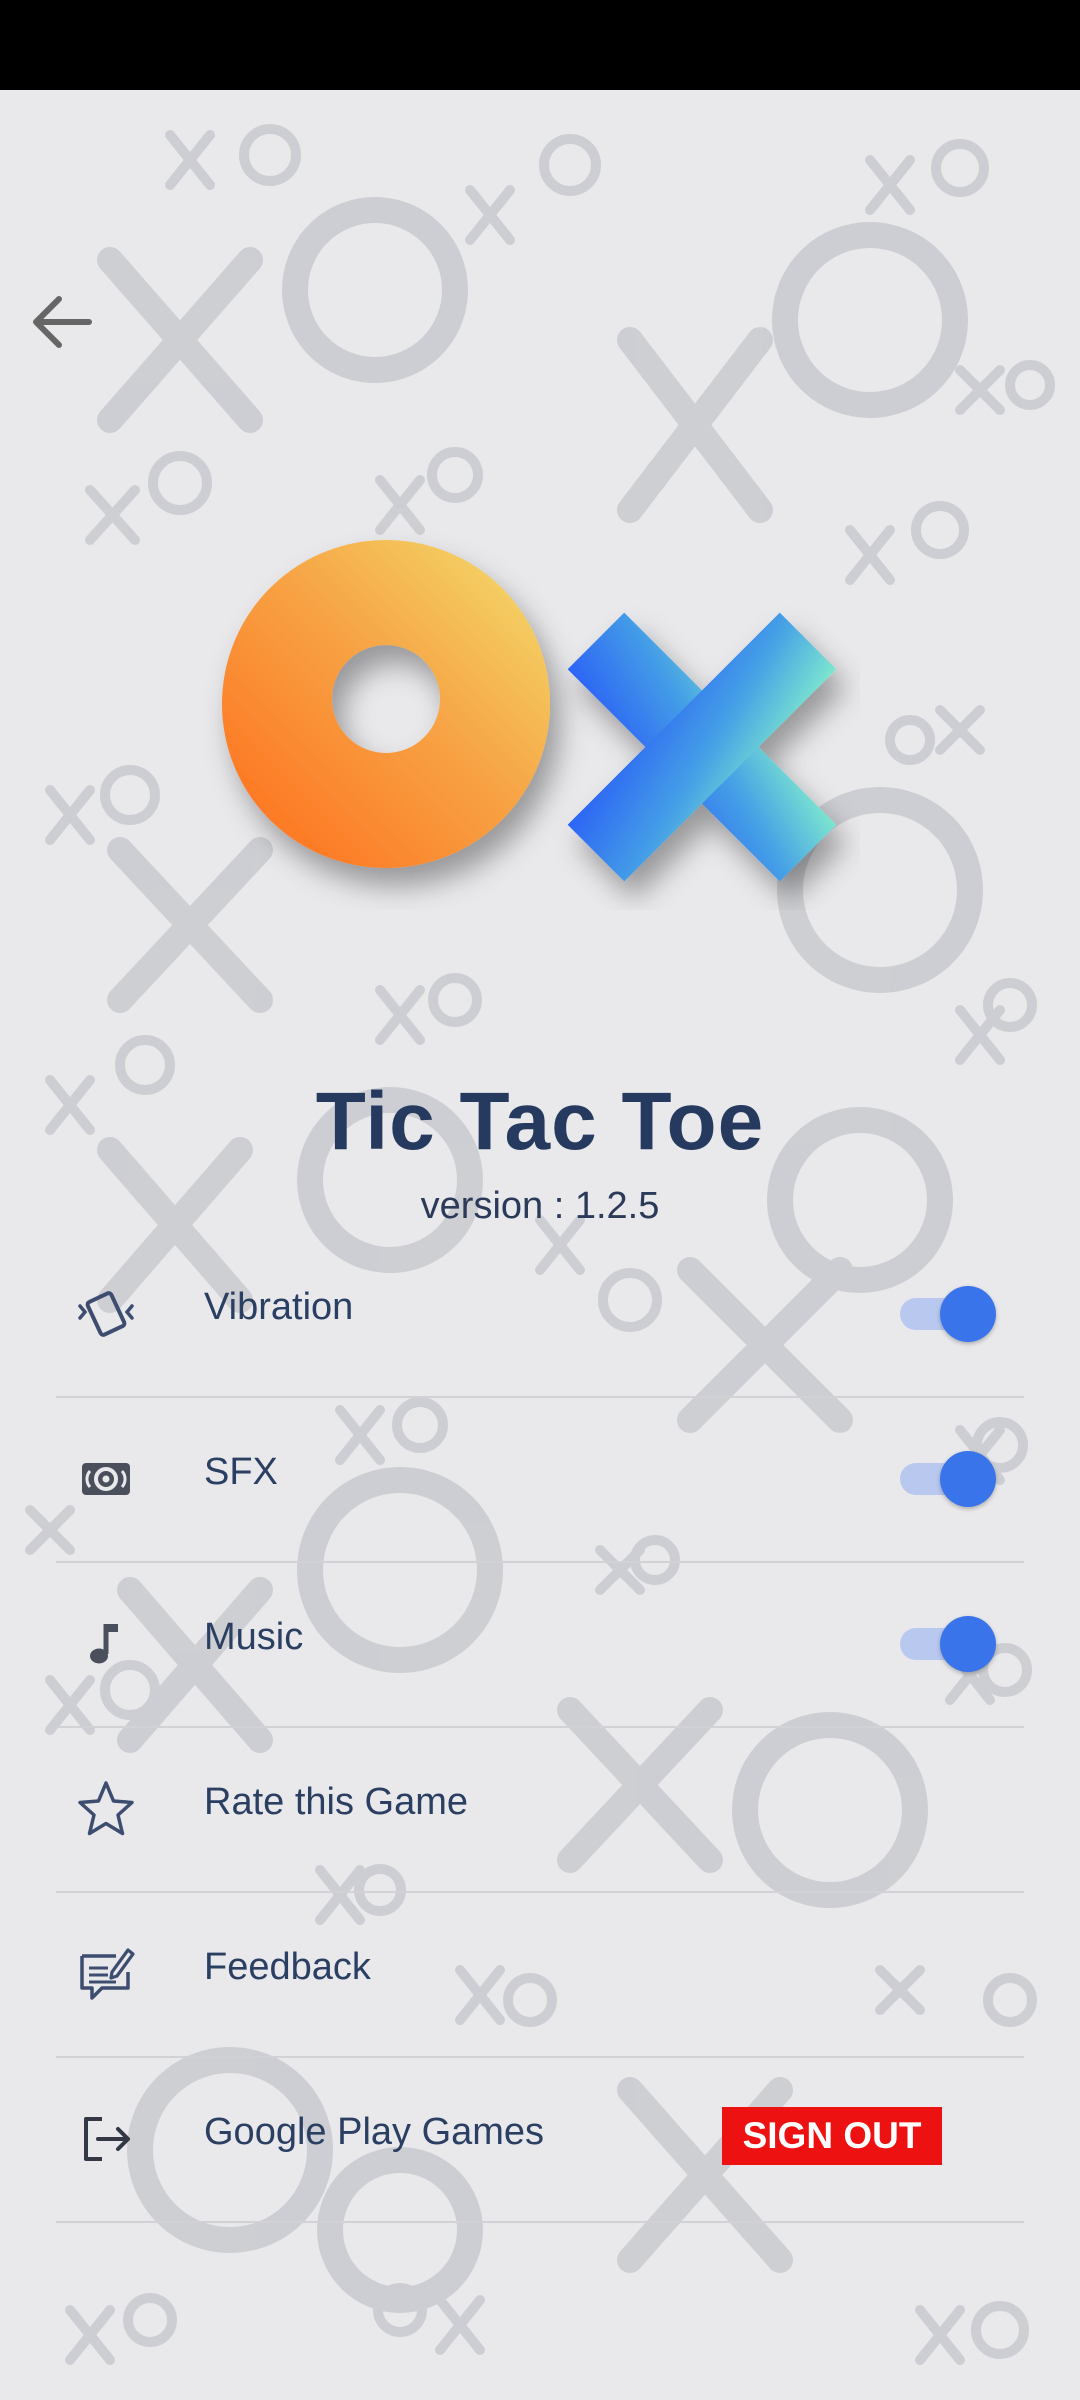 The image size is (1080, 2400). What do you see at coordinates (540, 1206) in the screenshot?
I see `app-version: version : 1.2.5` at bounding box center [540, 1206].